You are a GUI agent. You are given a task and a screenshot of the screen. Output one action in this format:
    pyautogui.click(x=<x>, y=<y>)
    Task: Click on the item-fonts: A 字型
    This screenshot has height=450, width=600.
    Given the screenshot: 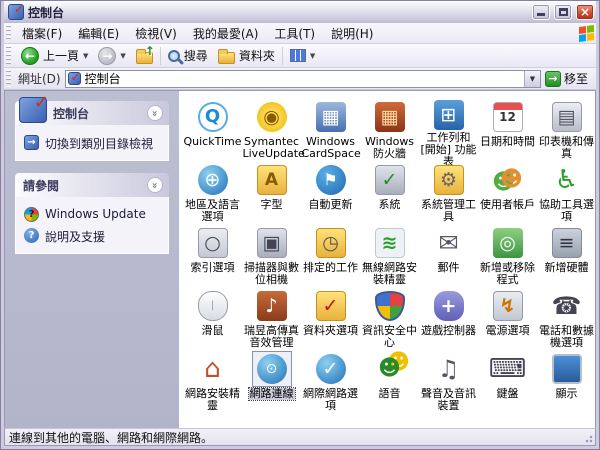 What is the action you would take?
    pyautogui.click(x=271, y=191)
    